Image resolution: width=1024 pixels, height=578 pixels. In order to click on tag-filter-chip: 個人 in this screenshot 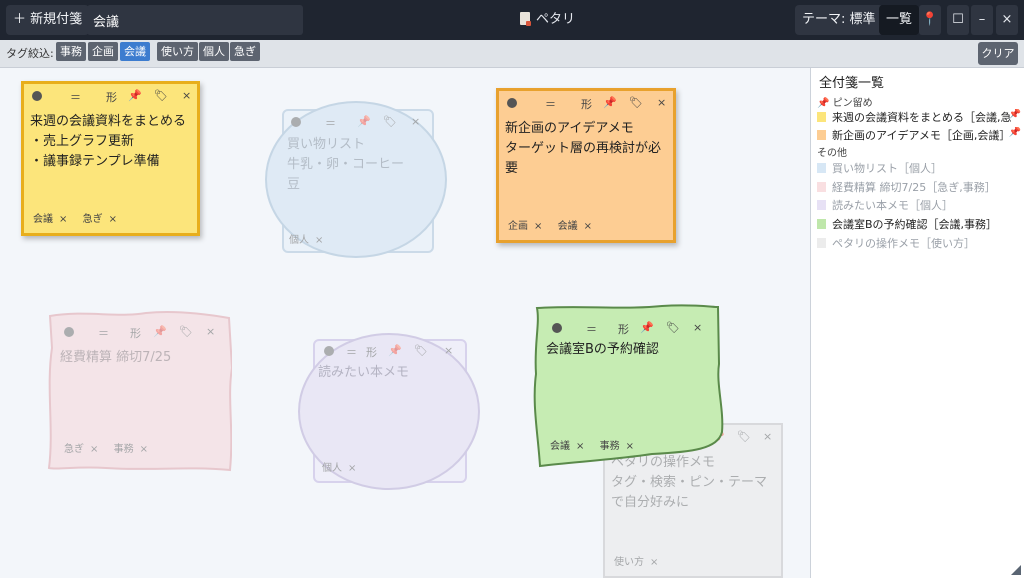, I will do `click(214, 51)`.